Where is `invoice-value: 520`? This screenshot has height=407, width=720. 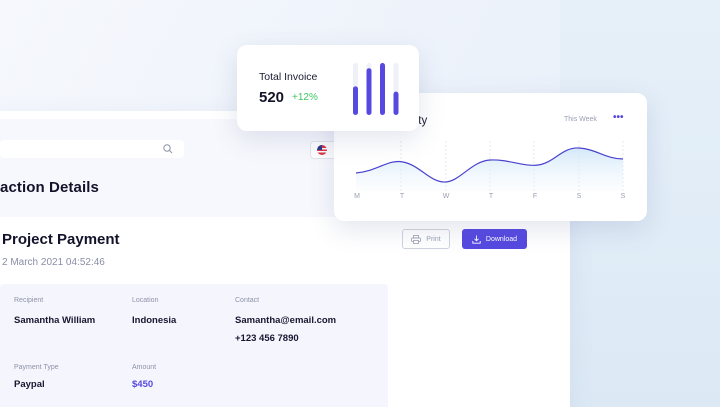
invoice-value: 520 is located at coordinates (272, 97).